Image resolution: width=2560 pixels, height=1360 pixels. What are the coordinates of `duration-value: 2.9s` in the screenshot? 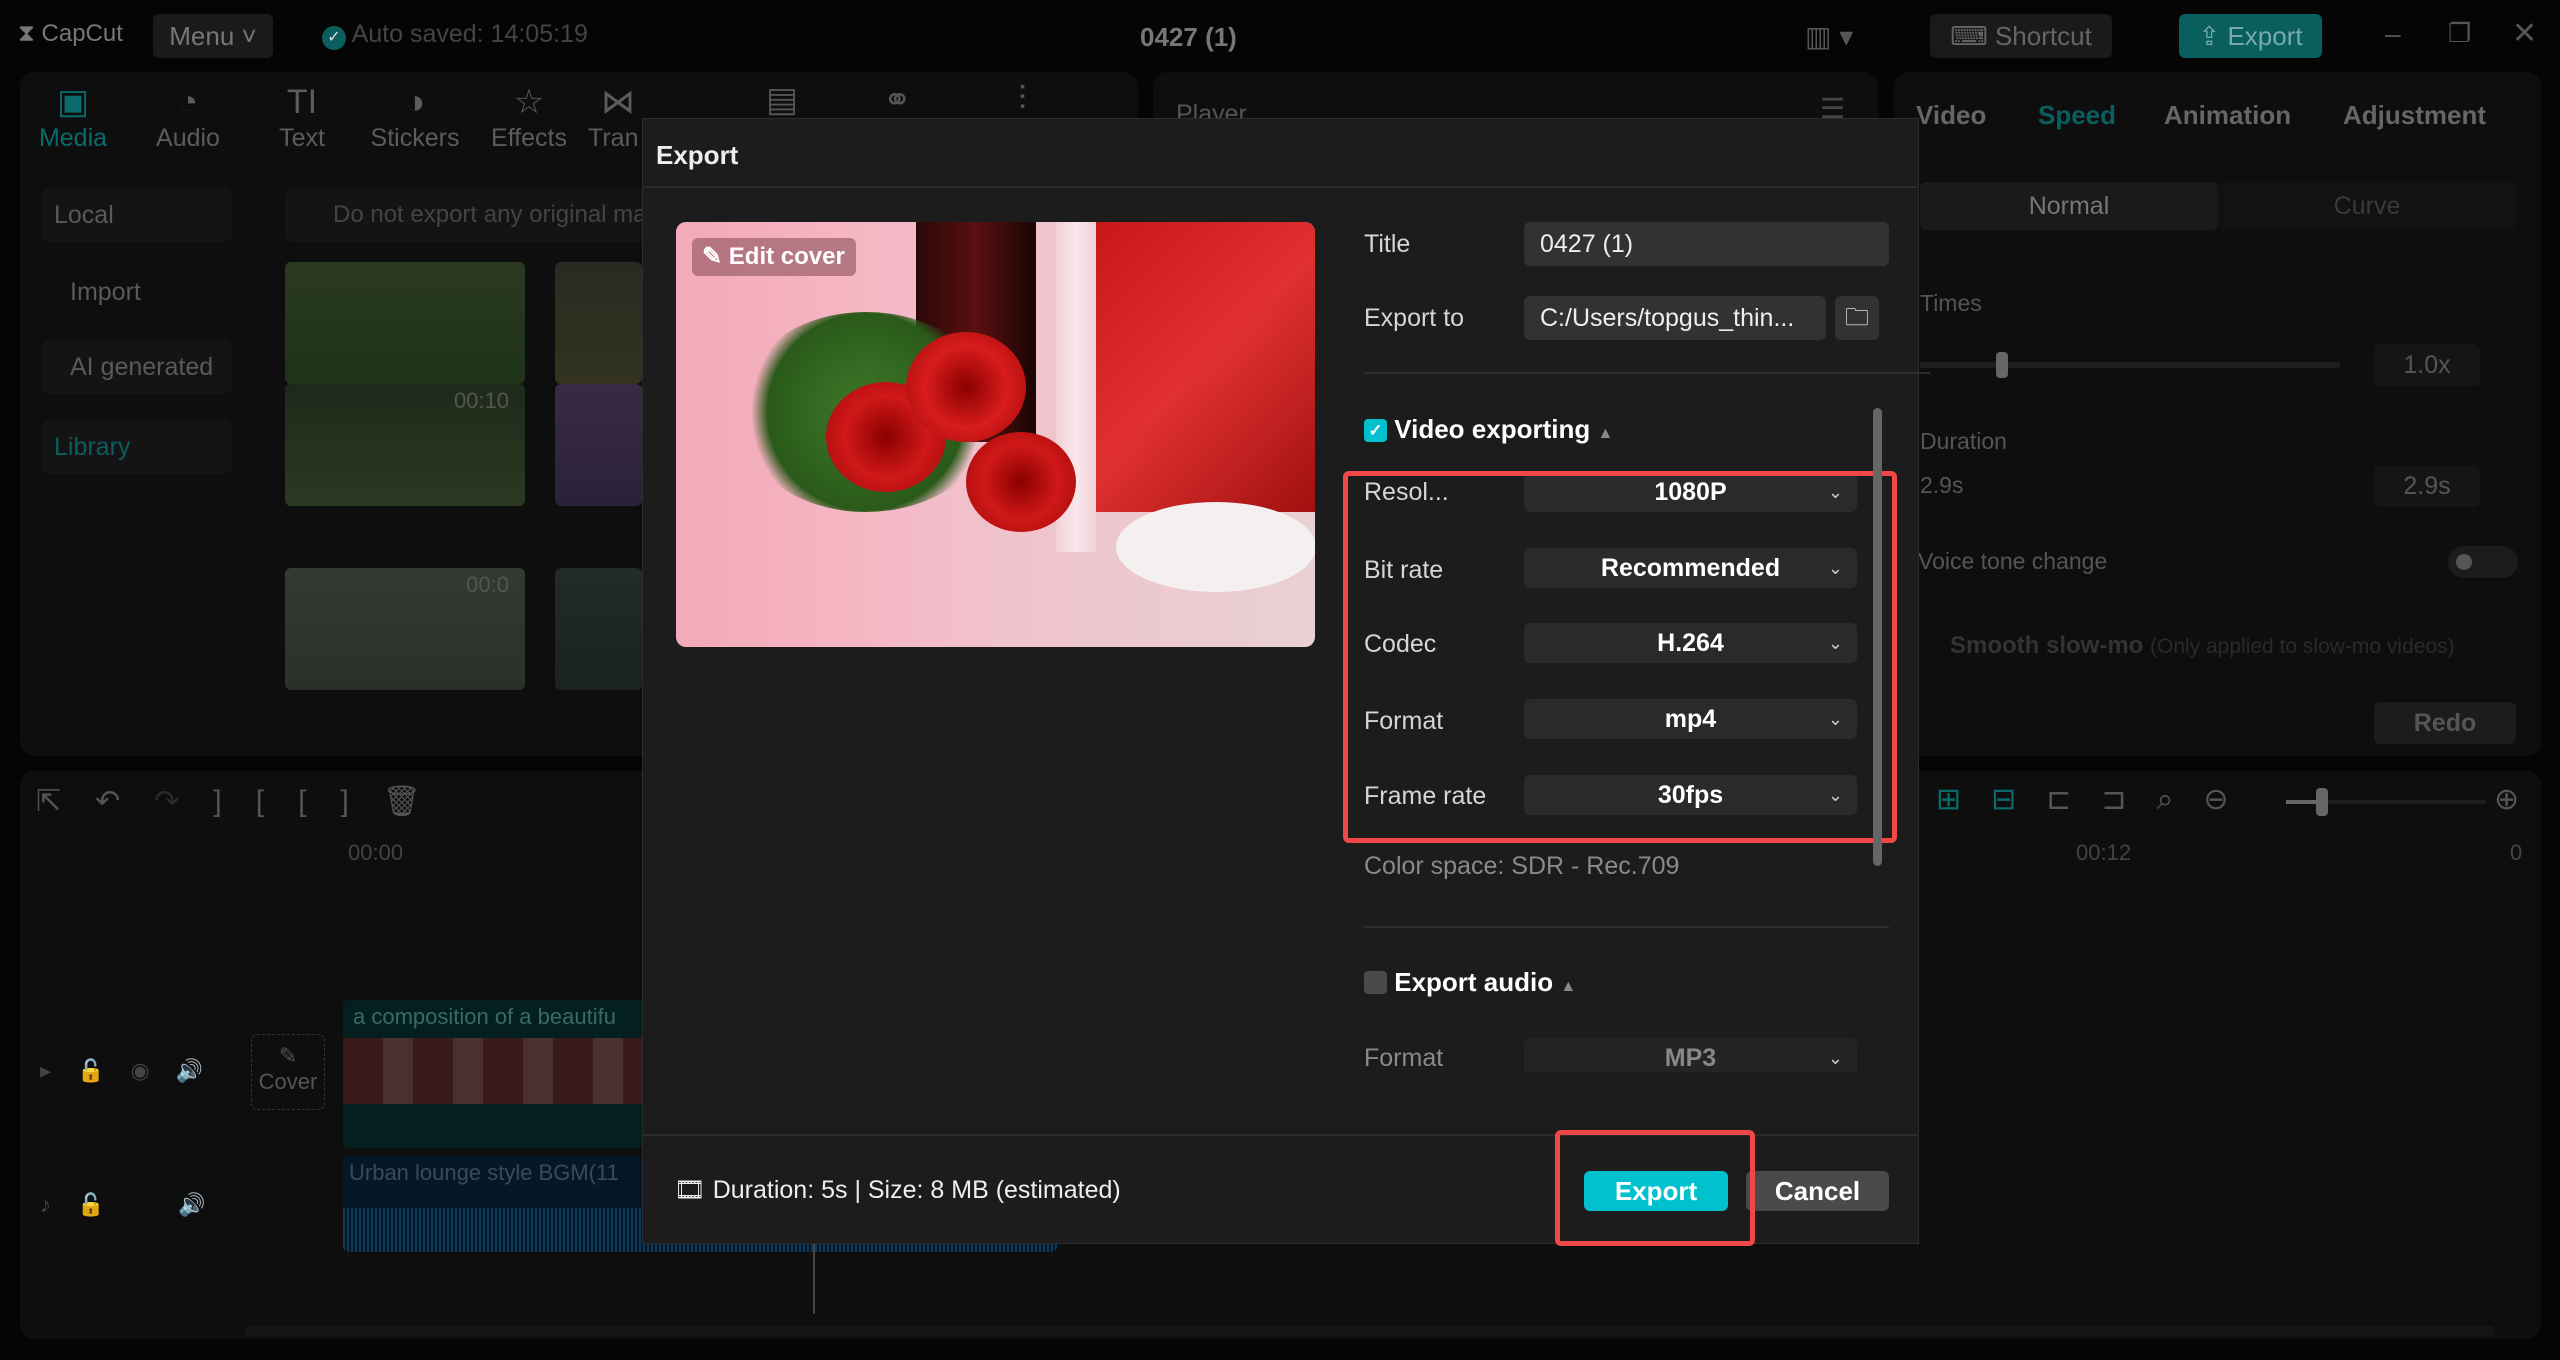 It's located at (2427, 486).